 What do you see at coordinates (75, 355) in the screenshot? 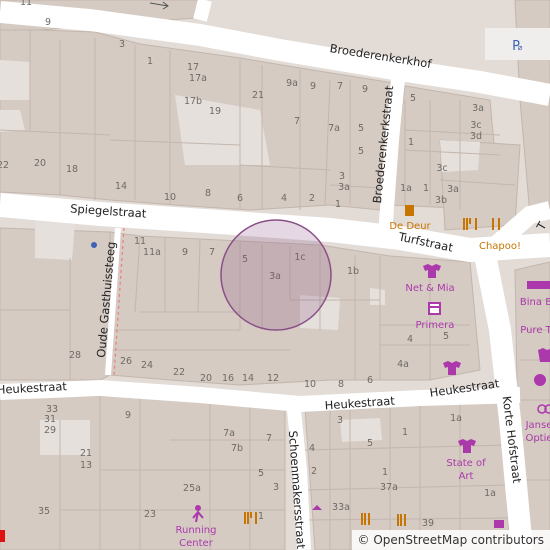
I see `svg-text: 28` at bounding box center [75, 355].